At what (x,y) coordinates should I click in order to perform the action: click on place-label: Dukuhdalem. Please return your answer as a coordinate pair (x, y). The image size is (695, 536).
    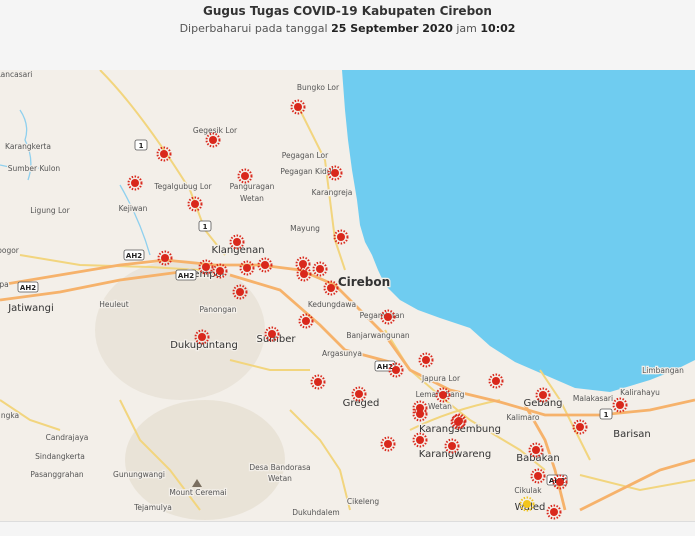
    Looking at the image, I should click on (316, 512).